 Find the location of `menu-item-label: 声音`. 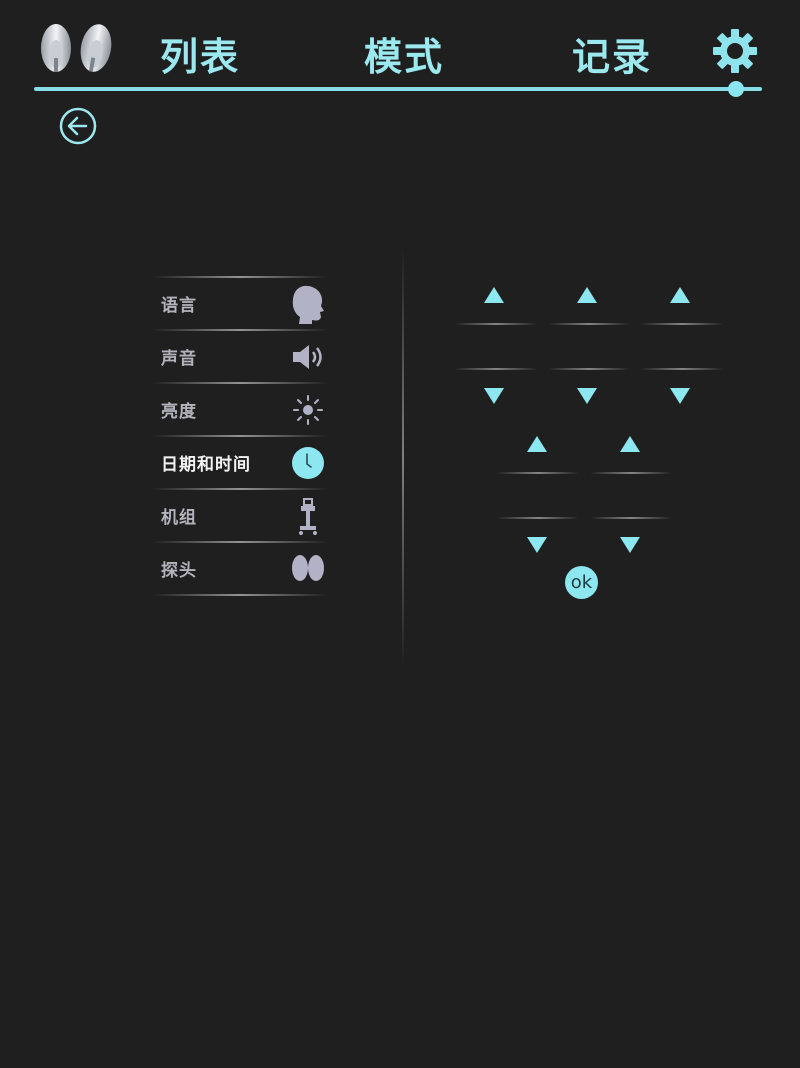

menu-item-label: 声音 is located at coordinates (179, 359).